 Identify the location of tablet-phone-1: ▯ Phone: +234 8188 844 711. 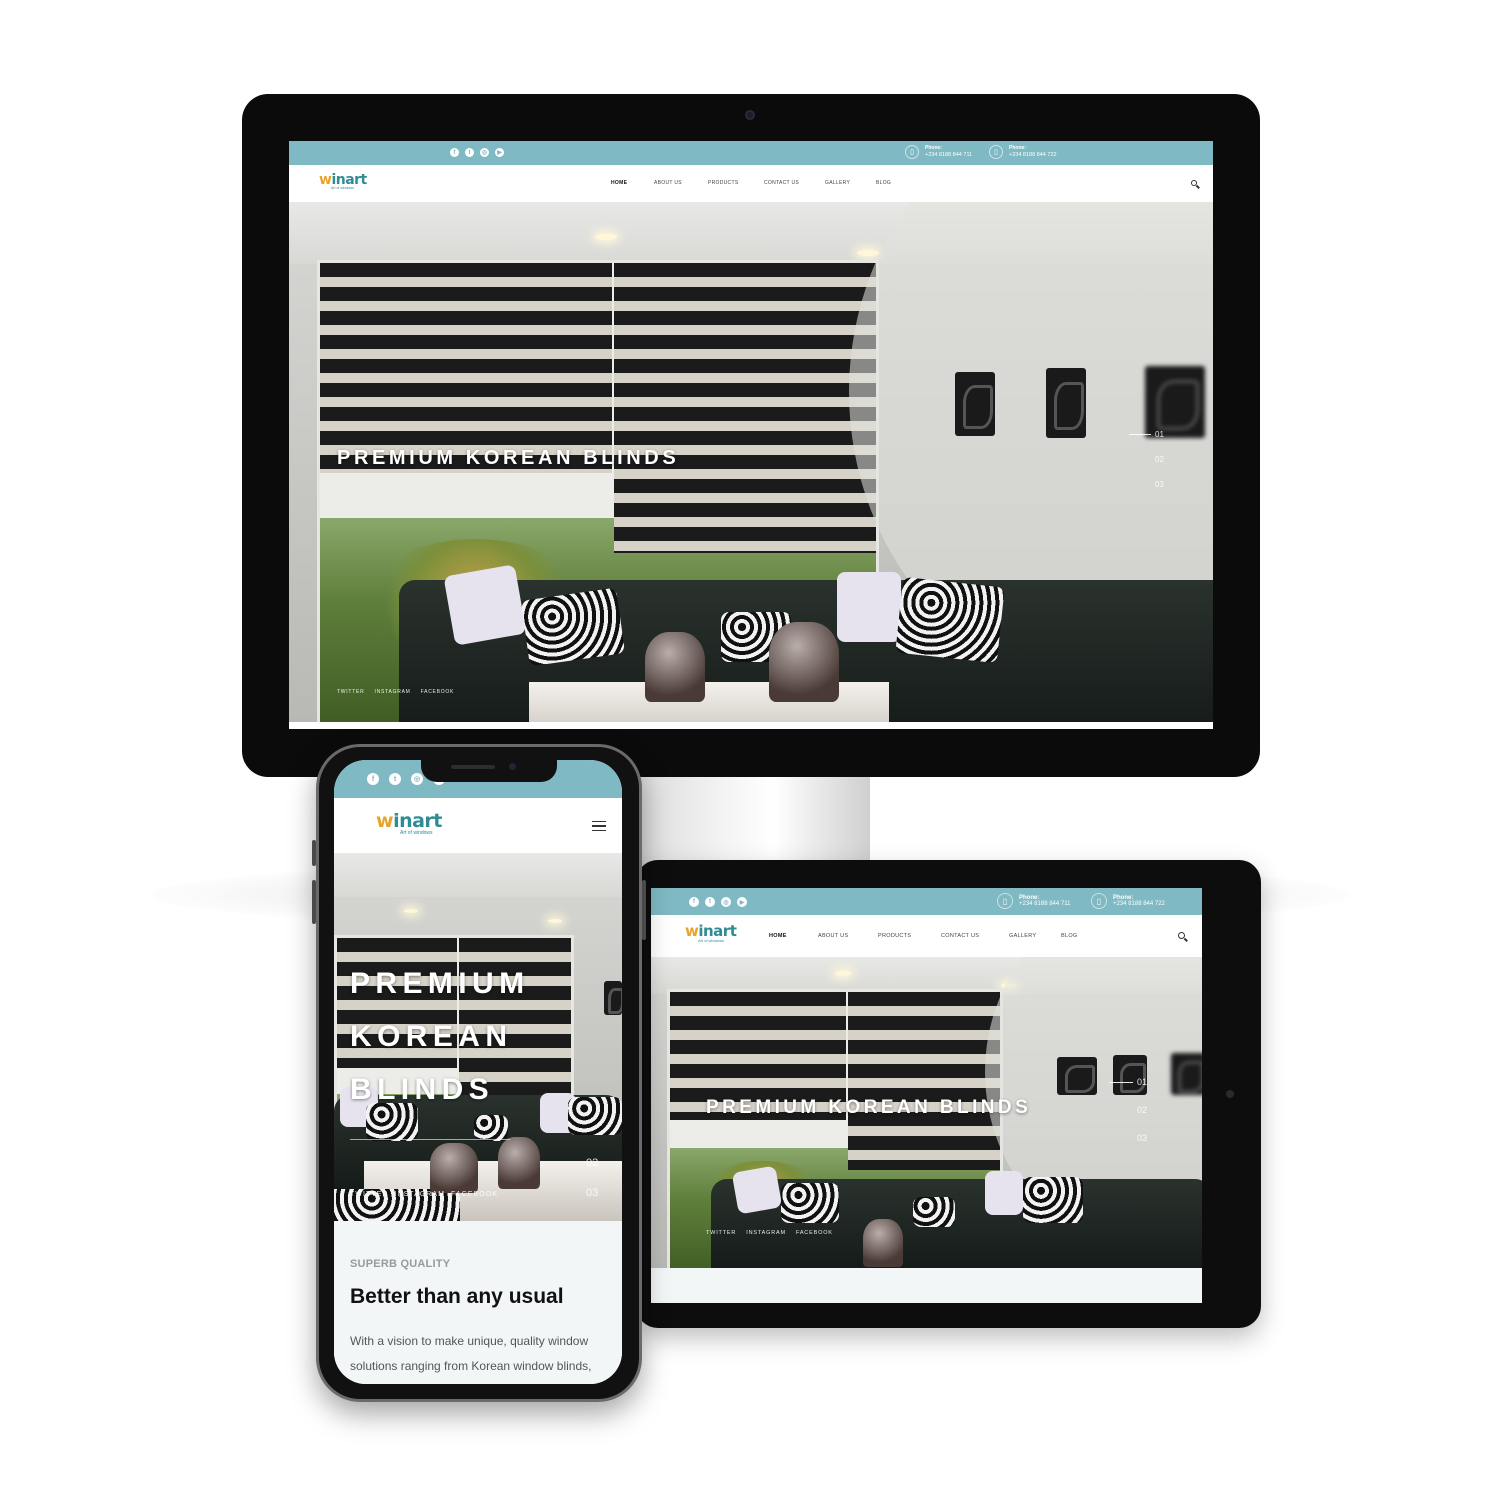
(1033, 901).